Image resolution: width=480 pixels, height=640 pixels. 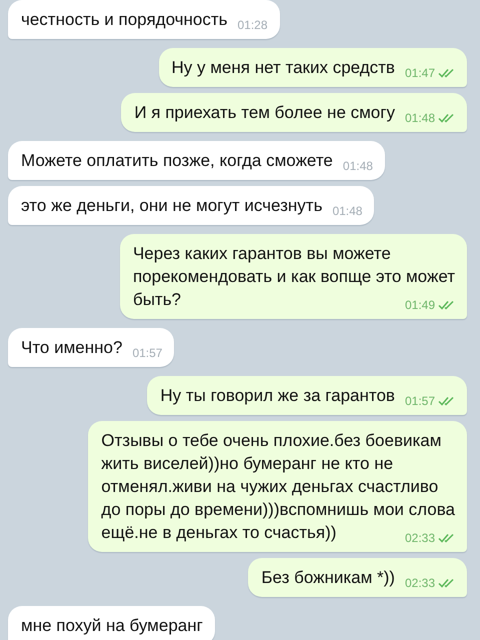 What do you see at coordinates (278, 510) in the screenshot?
I see `message-text: до поры до времени)))вспомнишь мои слова` at bounding box center [278, 510].